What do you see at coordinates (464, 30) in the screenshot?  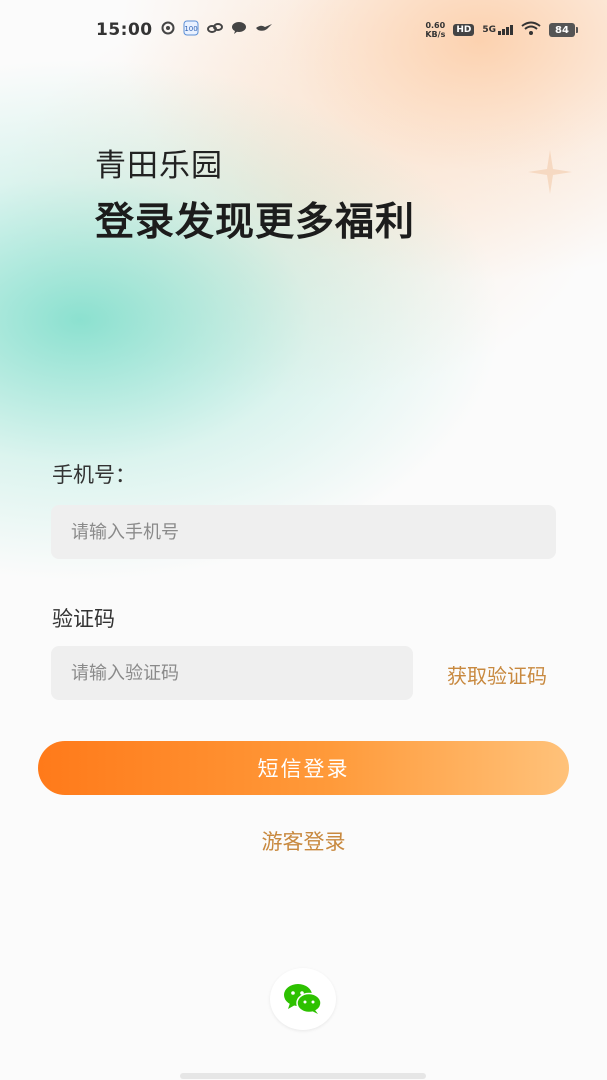 I see `hd-badge: HD` at bounding box center [464, 30].